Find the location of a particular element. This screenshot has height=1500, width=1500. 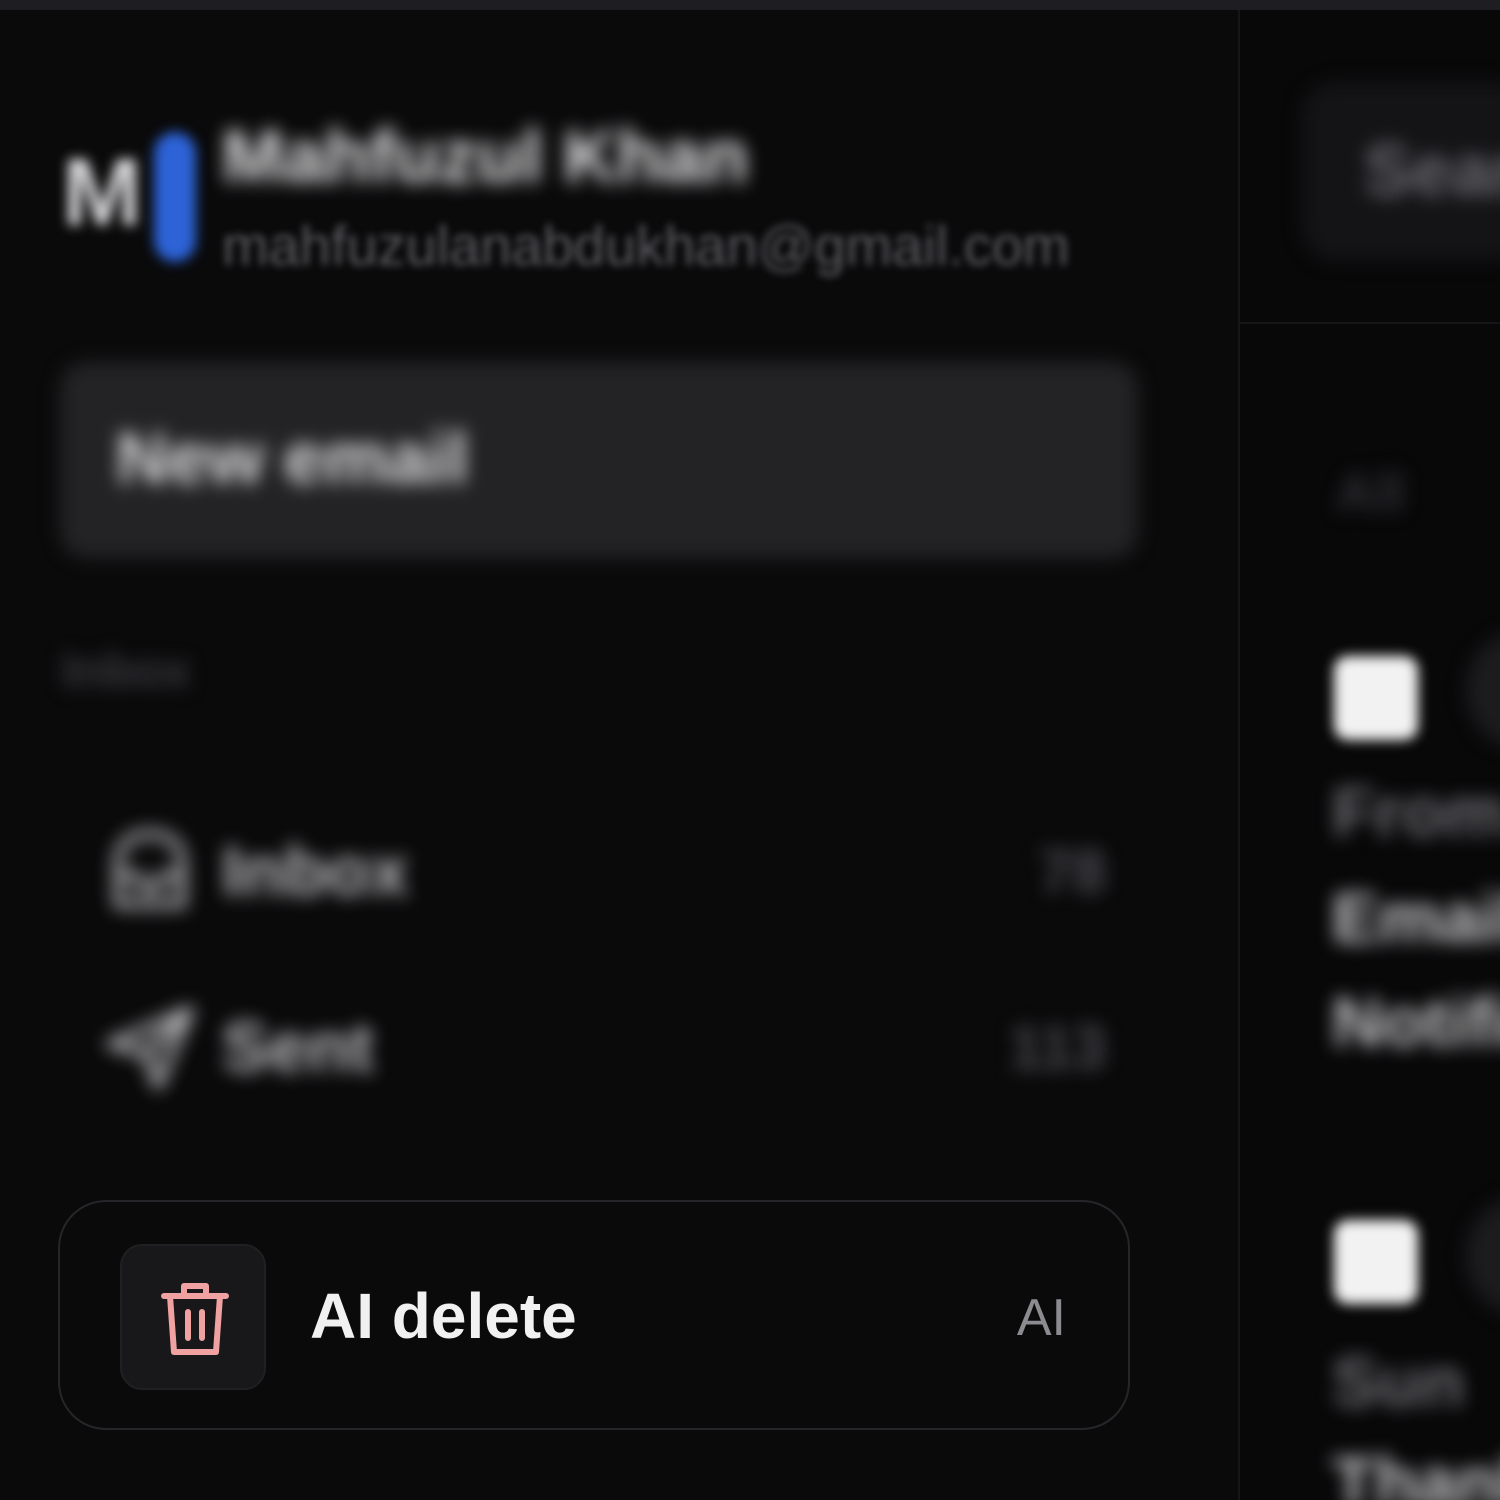

inbox-count: 78 is located at coordinates (1072, 871).